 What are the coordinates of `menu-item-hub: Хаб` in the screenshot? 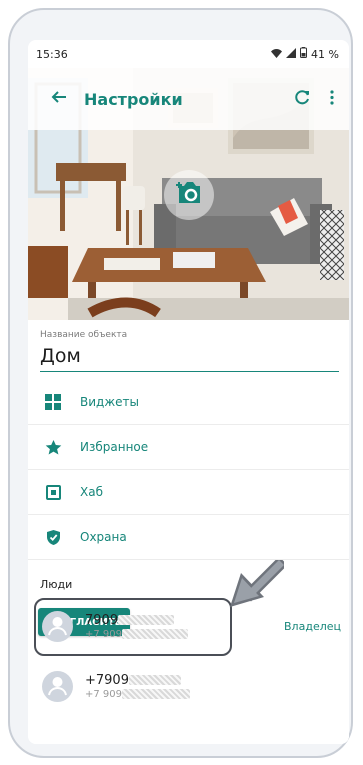 It's located at (188, 492).